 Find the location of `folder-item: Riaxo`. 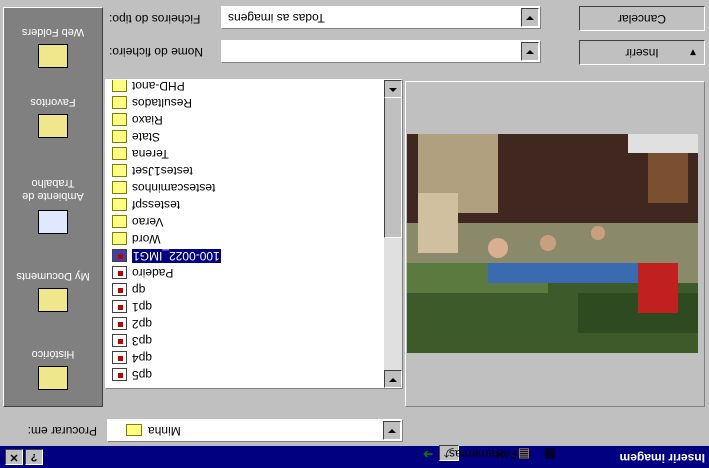

folder-item: Riaxo is located at coordinates (208, 120).